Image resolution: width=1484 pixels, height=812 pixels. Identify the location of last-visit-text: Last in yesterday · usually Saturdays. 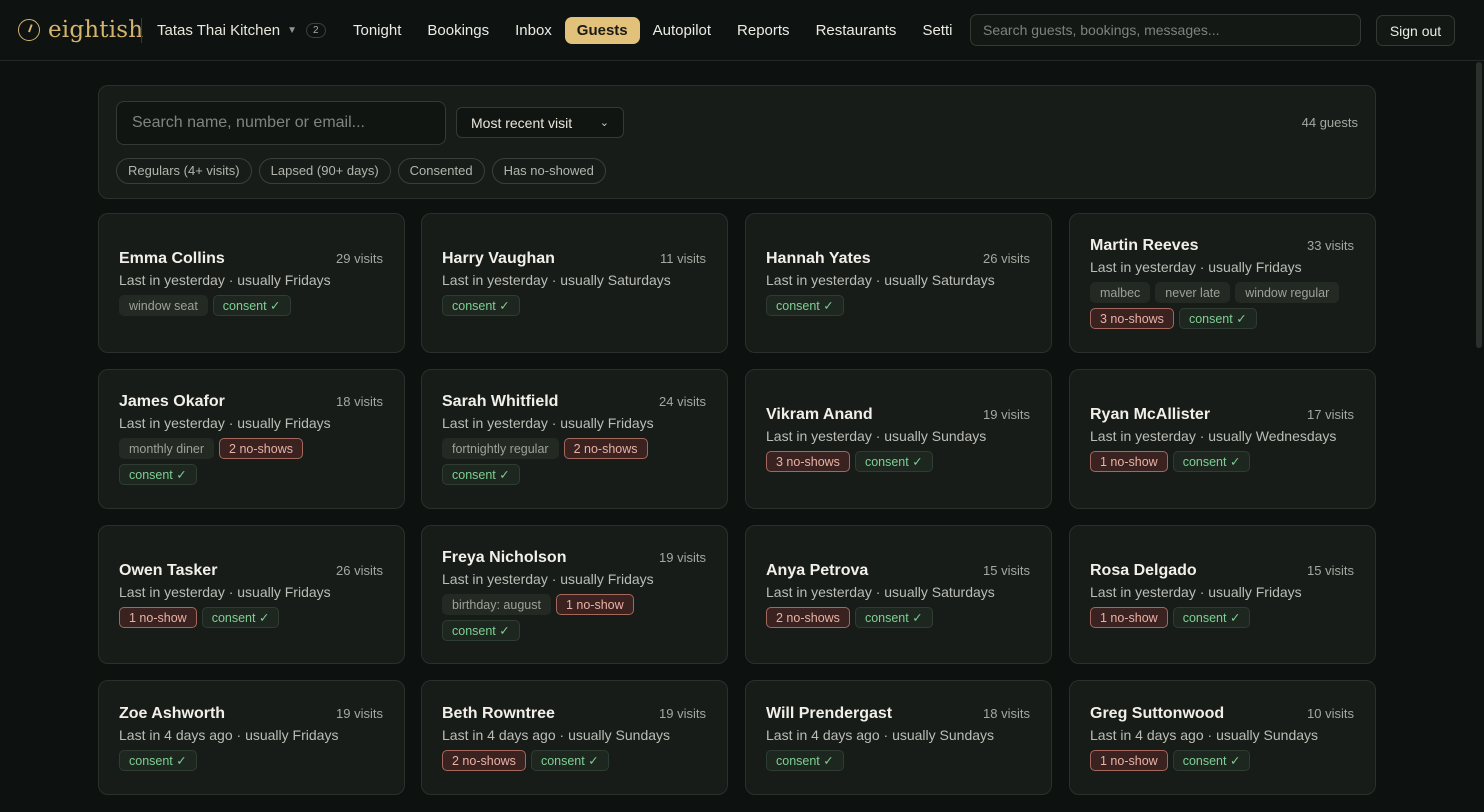
(556, 280).